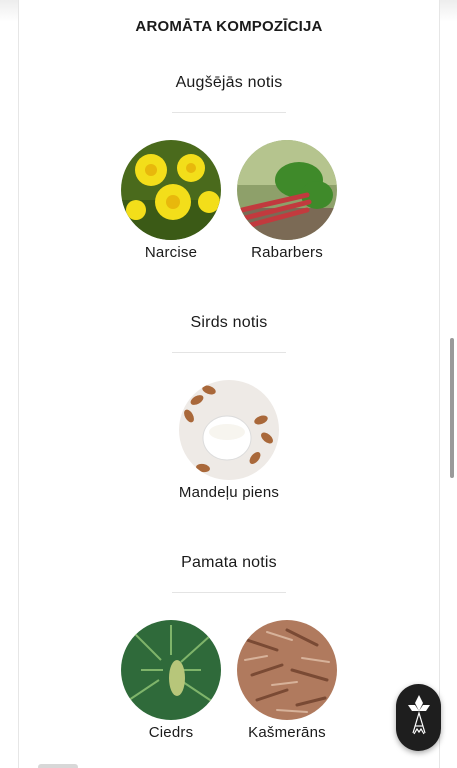 The height and width of the screenshot is (768, 457). Describe the element at coordinates (287, 732) in the screenshot. I see `note-label: Kašmerāns` at that location.